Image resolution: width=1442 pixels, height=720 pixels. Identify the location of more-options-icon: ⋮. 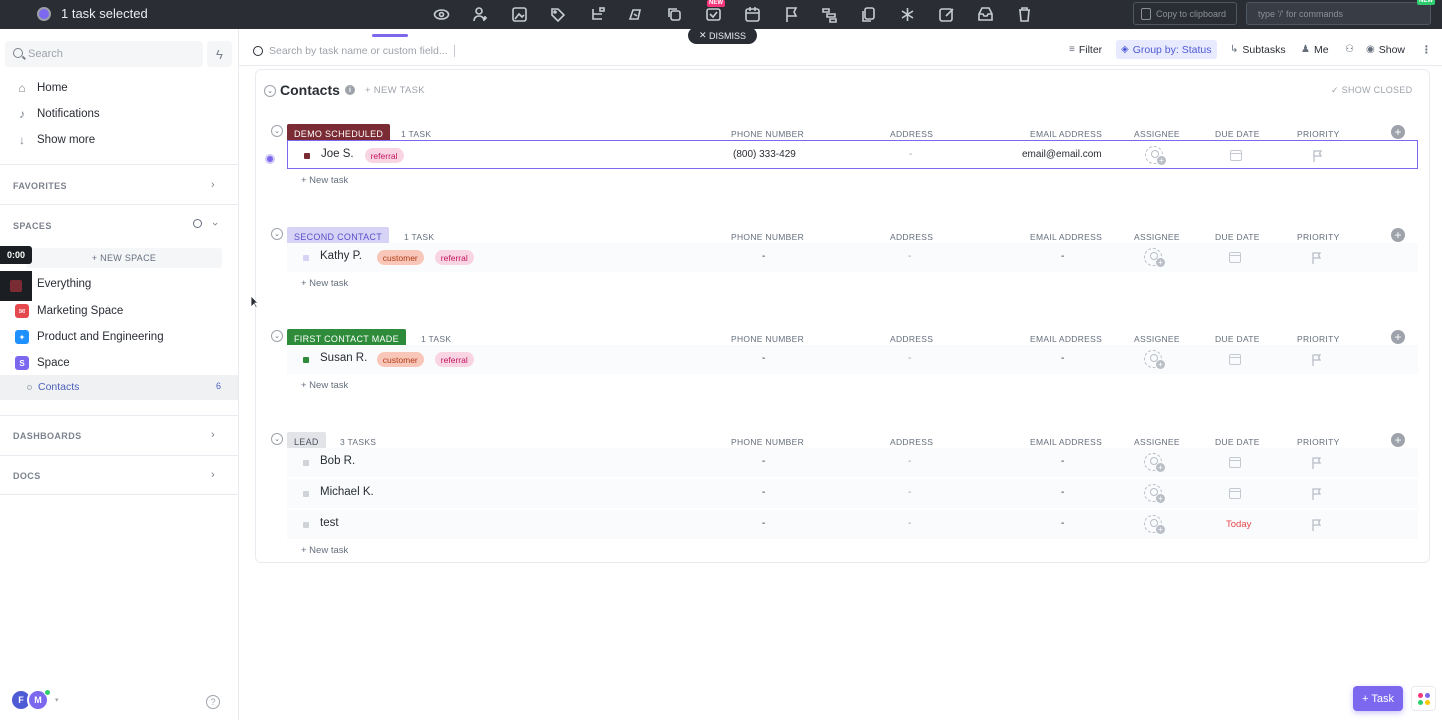
(1426, 49).